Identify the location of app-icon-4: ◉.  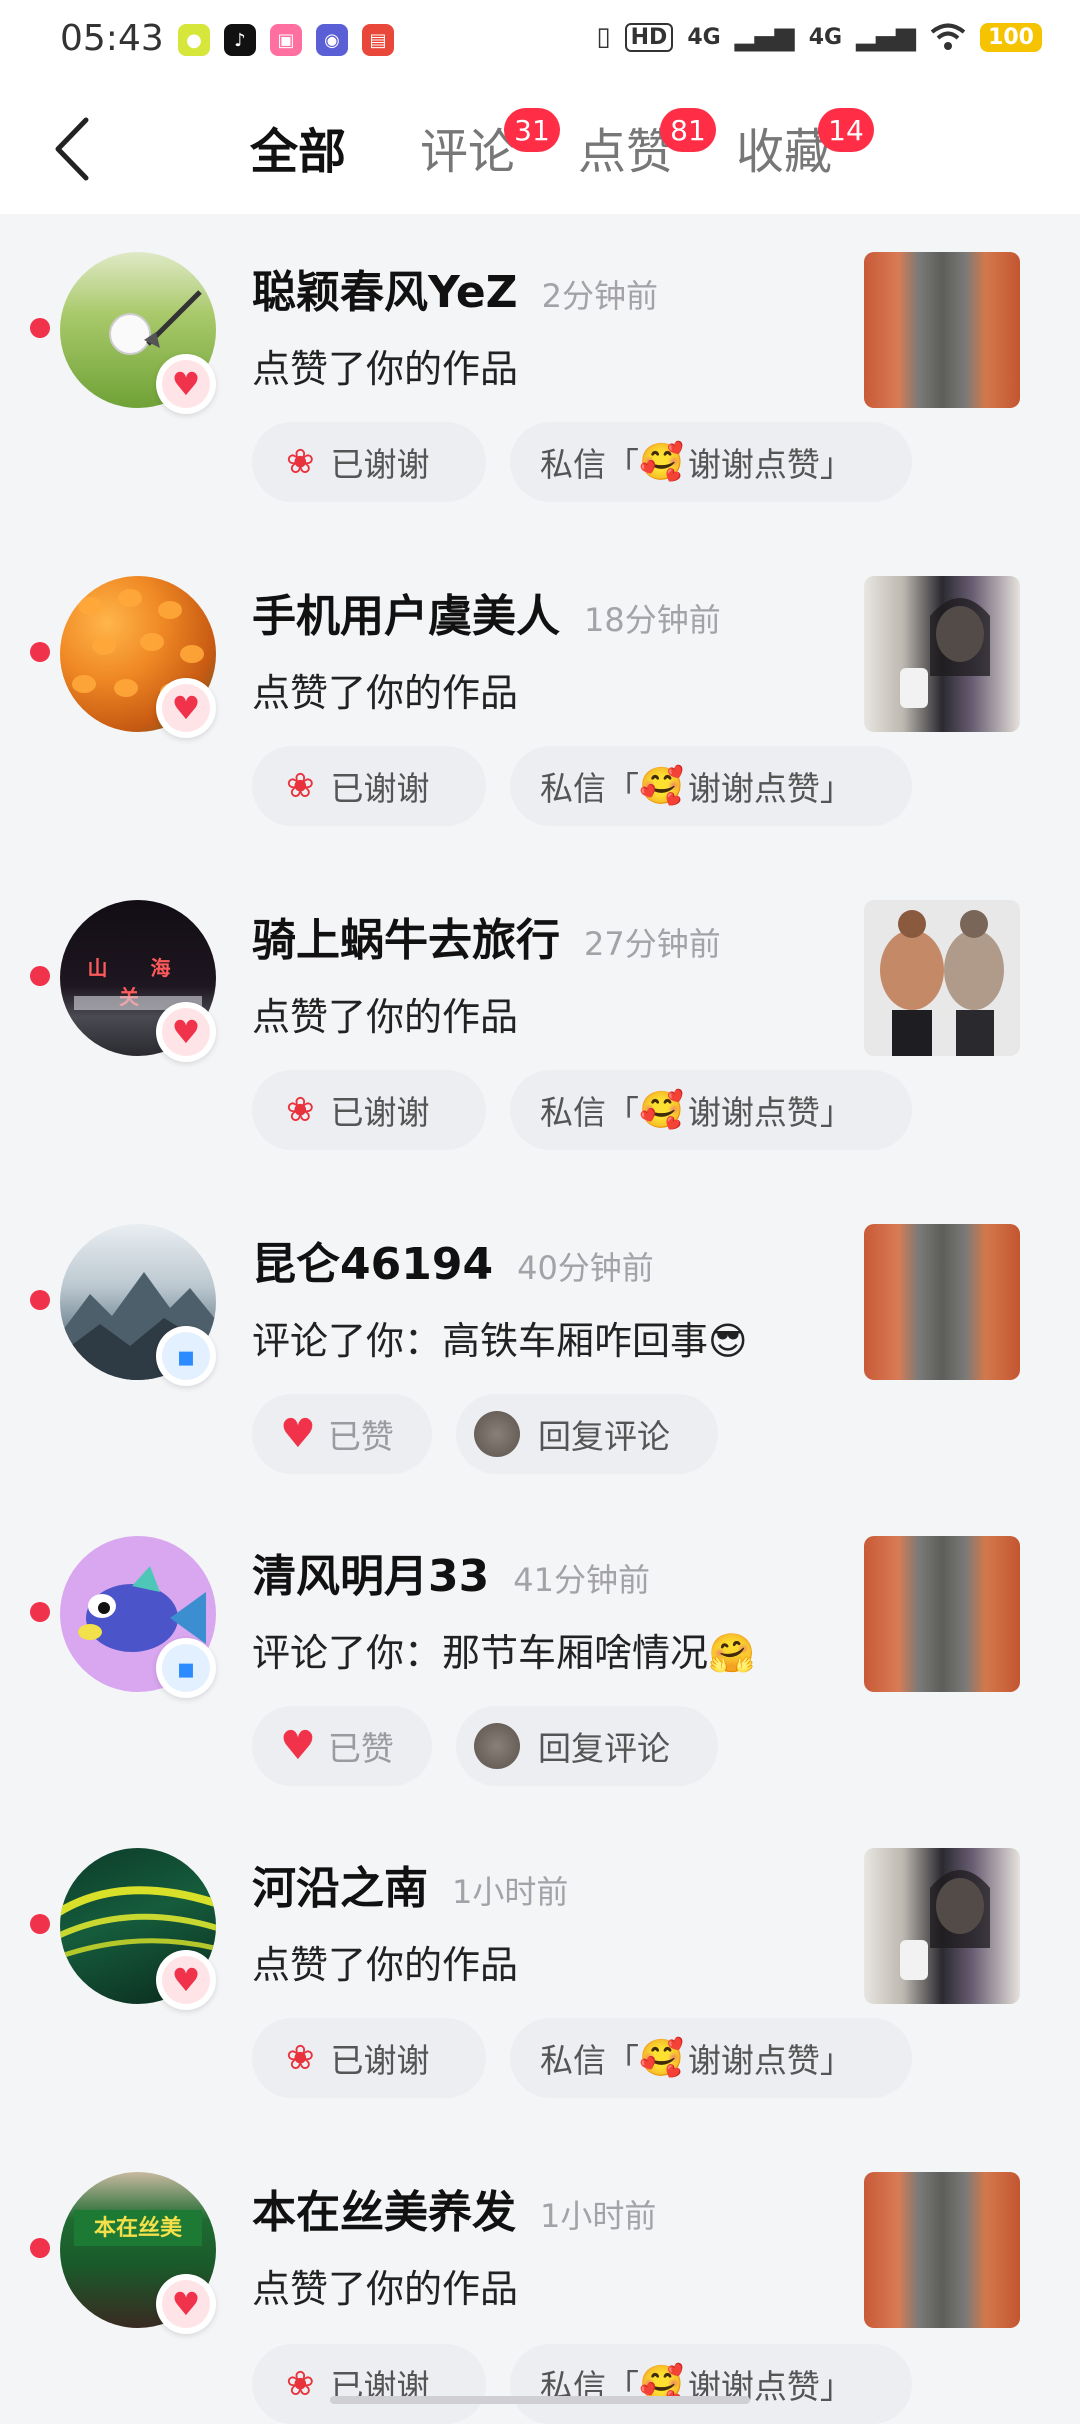
(332, 40).